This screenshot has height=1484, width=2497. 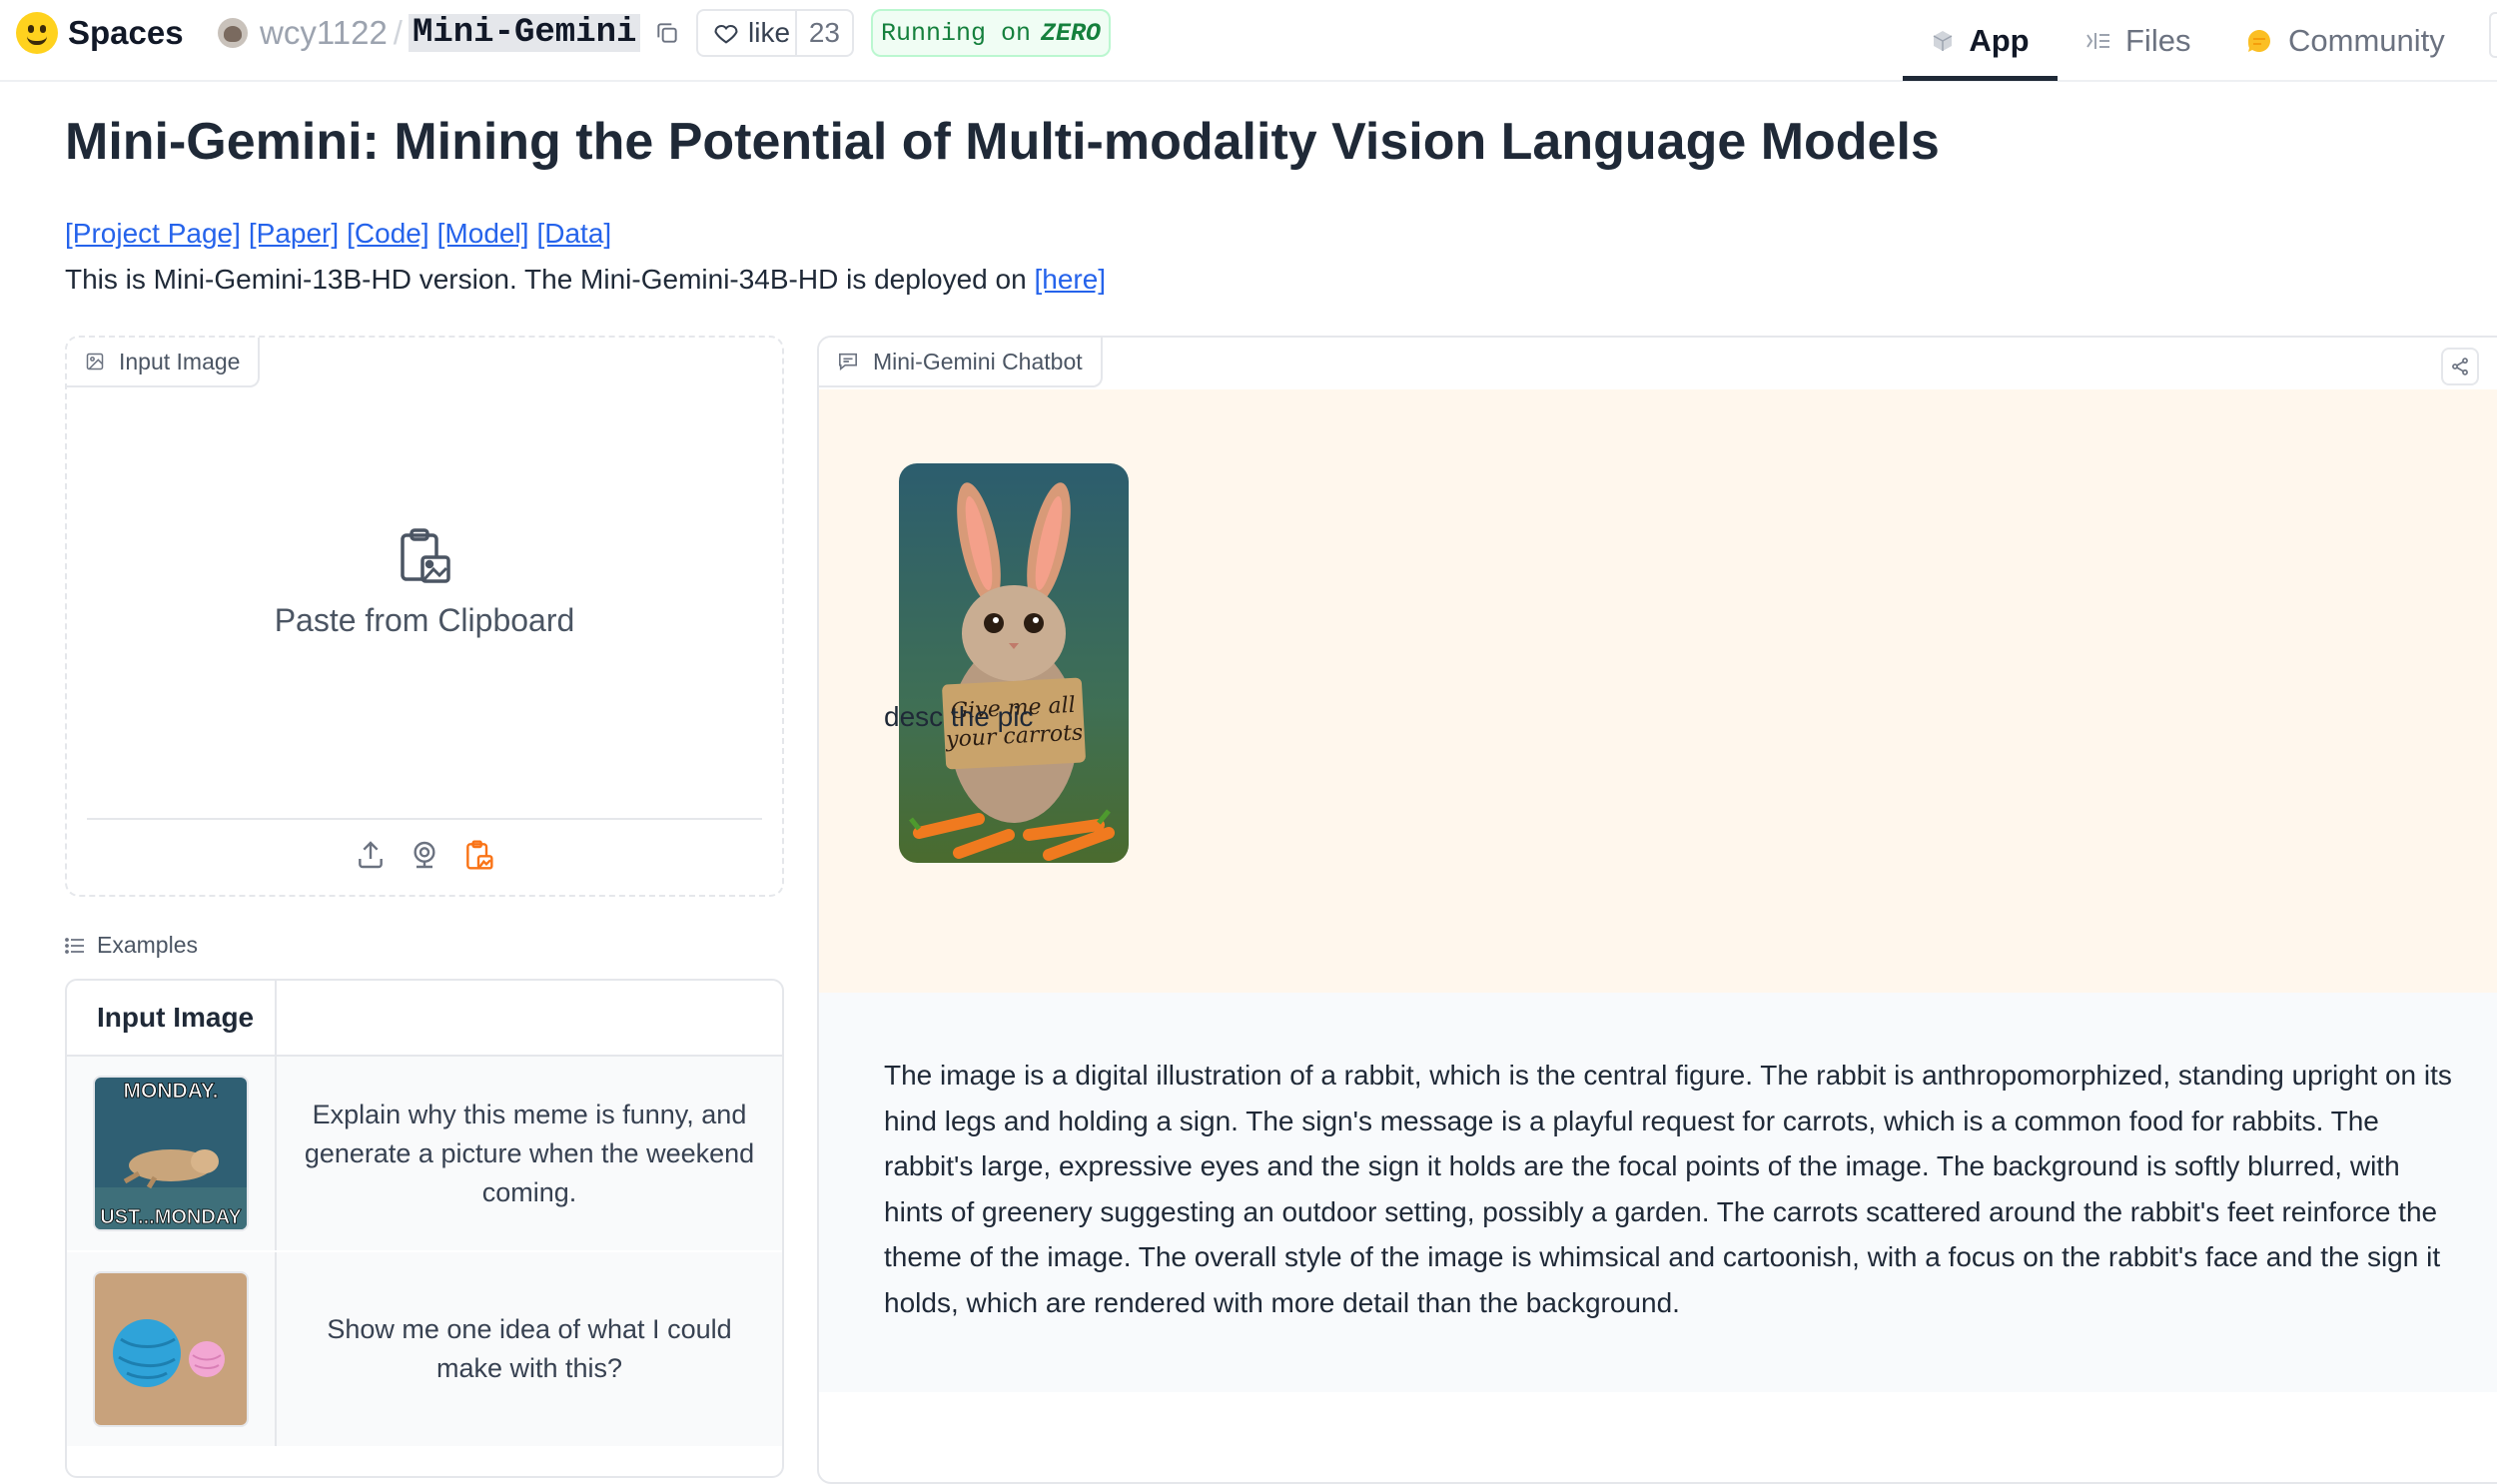 I want to click on cube-icon, so click(x=1943, y=41).